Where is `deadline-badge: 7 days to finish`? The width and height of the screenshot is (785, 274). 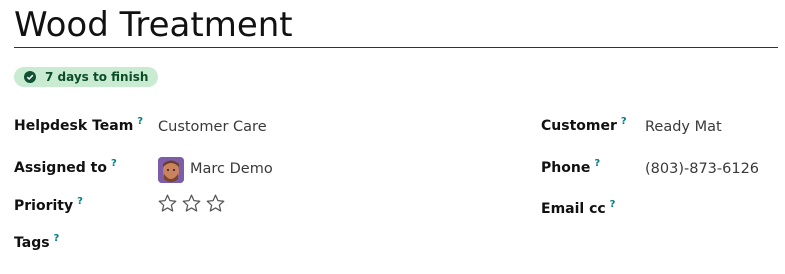
deadline-badge: 7 days to finish is located at coordinates (86, 77).